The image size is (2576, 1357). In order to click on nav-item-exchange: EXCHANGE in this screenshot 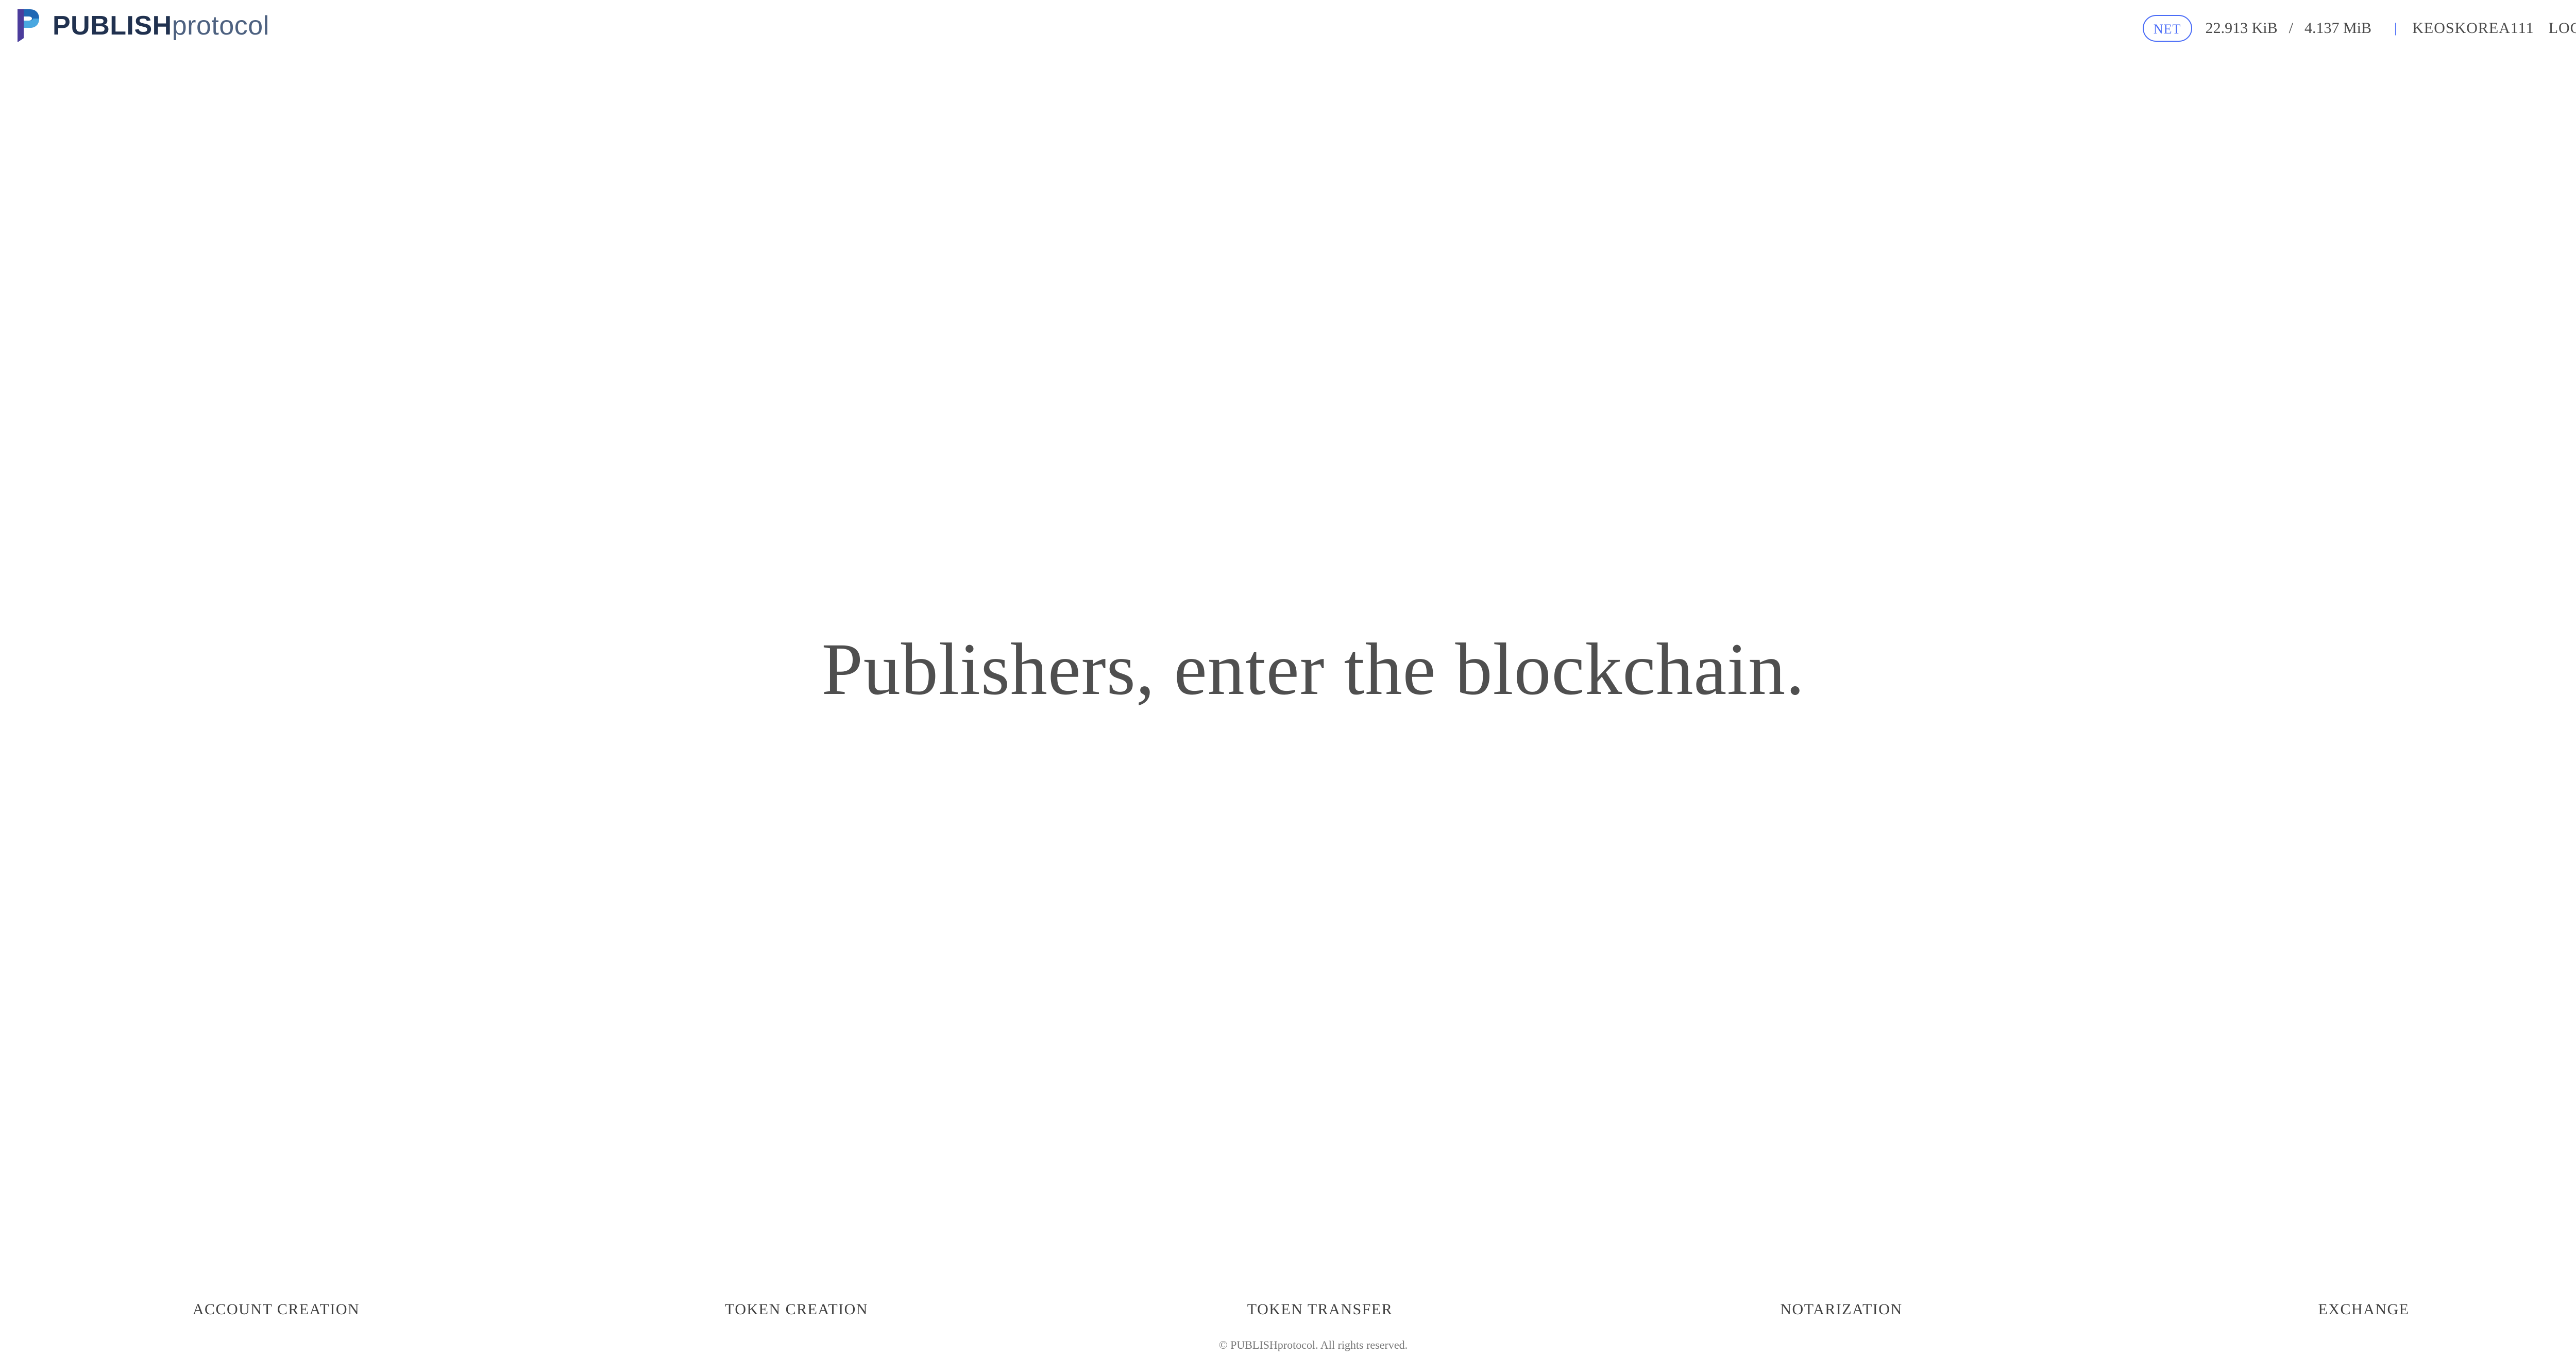, I will do `click(2364, 1309)`.